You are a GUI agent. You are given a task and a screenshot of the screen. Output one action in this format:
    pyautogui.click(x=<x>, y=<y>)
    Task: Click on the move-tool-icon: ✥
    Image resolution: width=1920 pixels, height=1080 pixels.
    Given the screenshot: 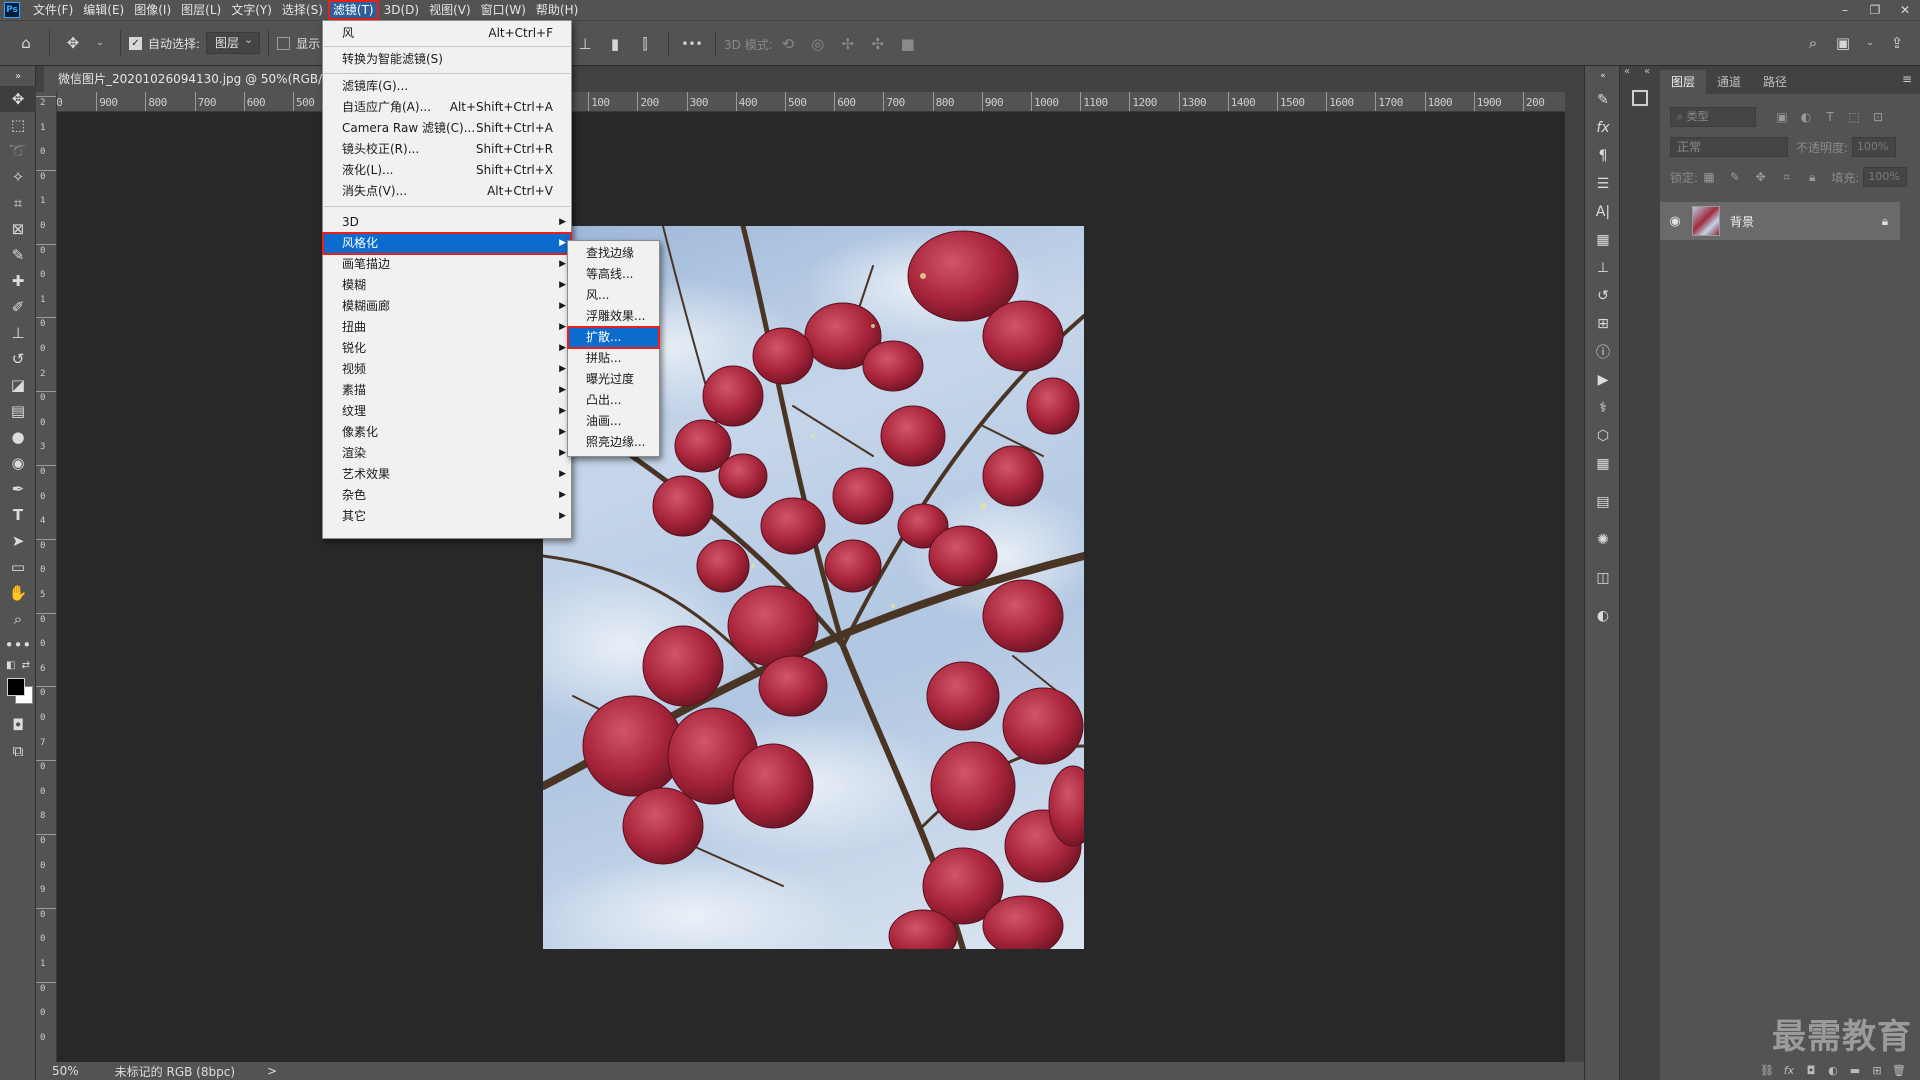 What is the action you would take?
    pyautogui.click(x=73, y=43)
    